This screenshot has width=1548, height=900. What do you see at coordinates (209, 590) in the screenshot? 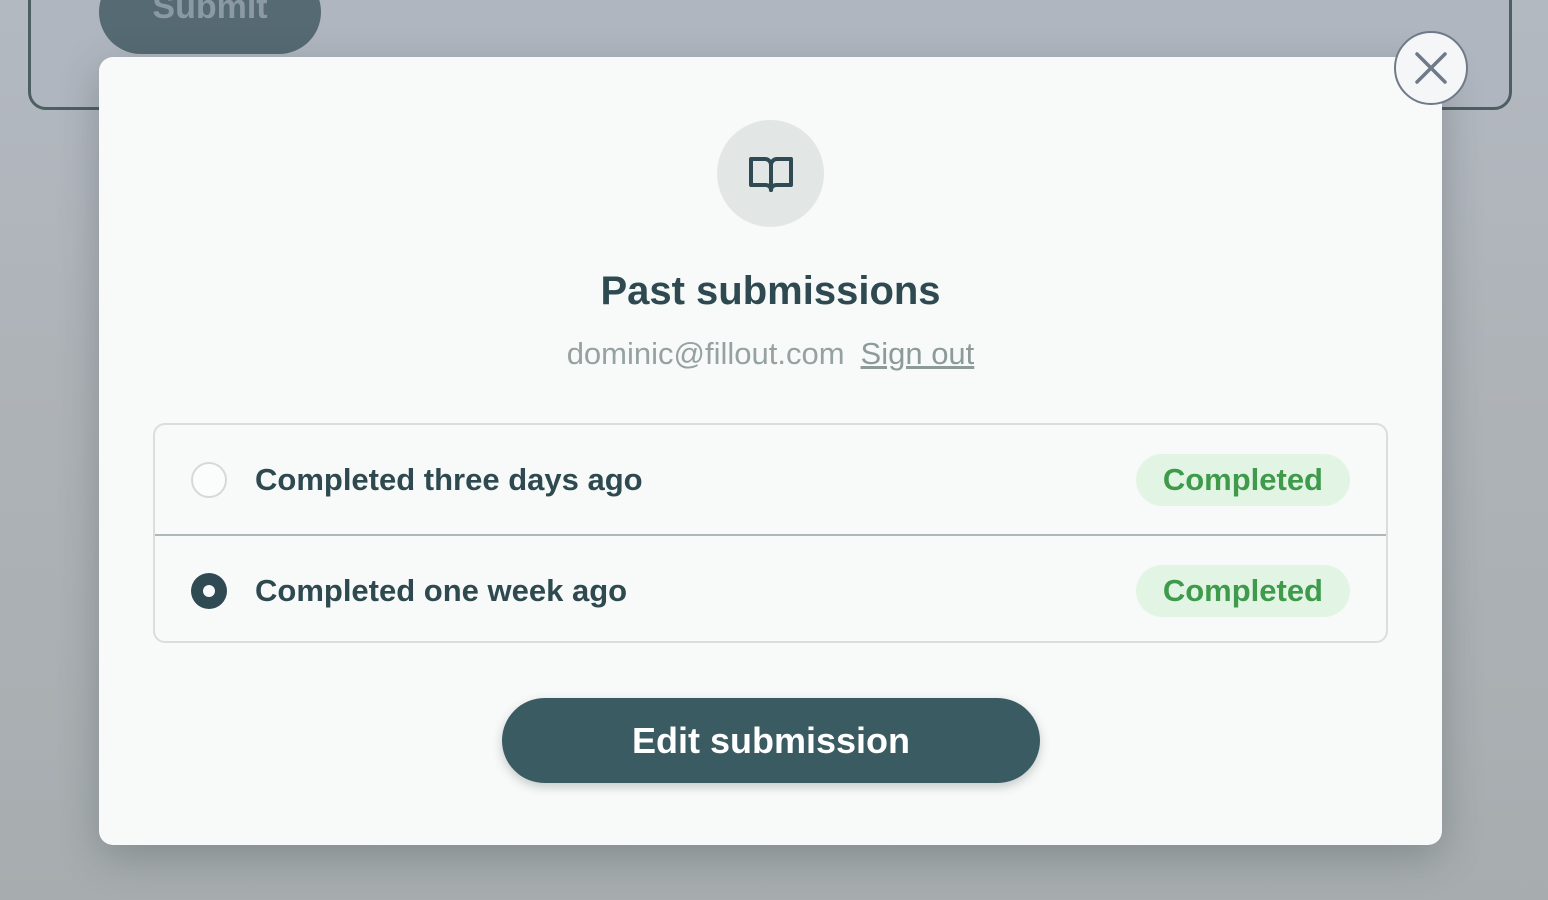
I see `radio-button-selected` at bounding box center [209, 590].